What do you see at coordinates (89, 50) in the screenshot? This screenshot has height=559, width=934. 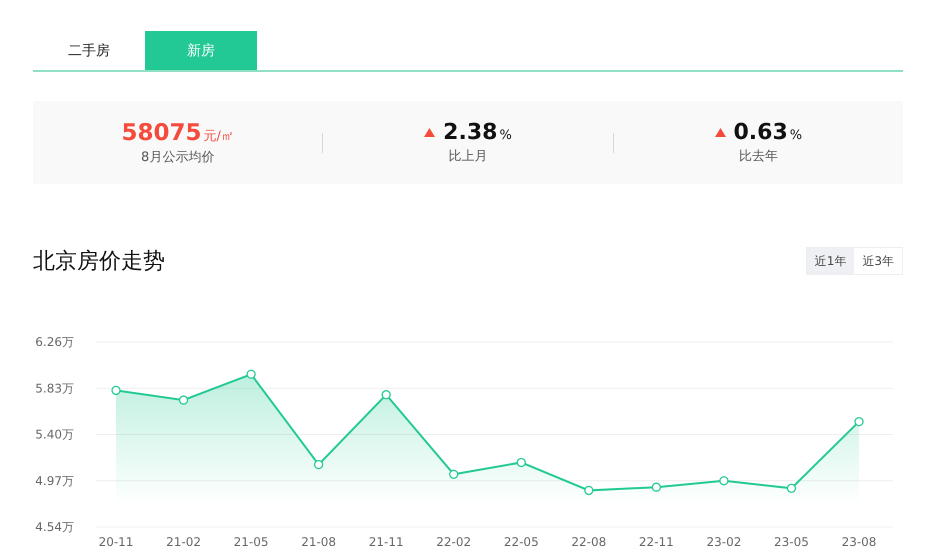 I see `tab: 二手房` at bounding box center [89, 50].